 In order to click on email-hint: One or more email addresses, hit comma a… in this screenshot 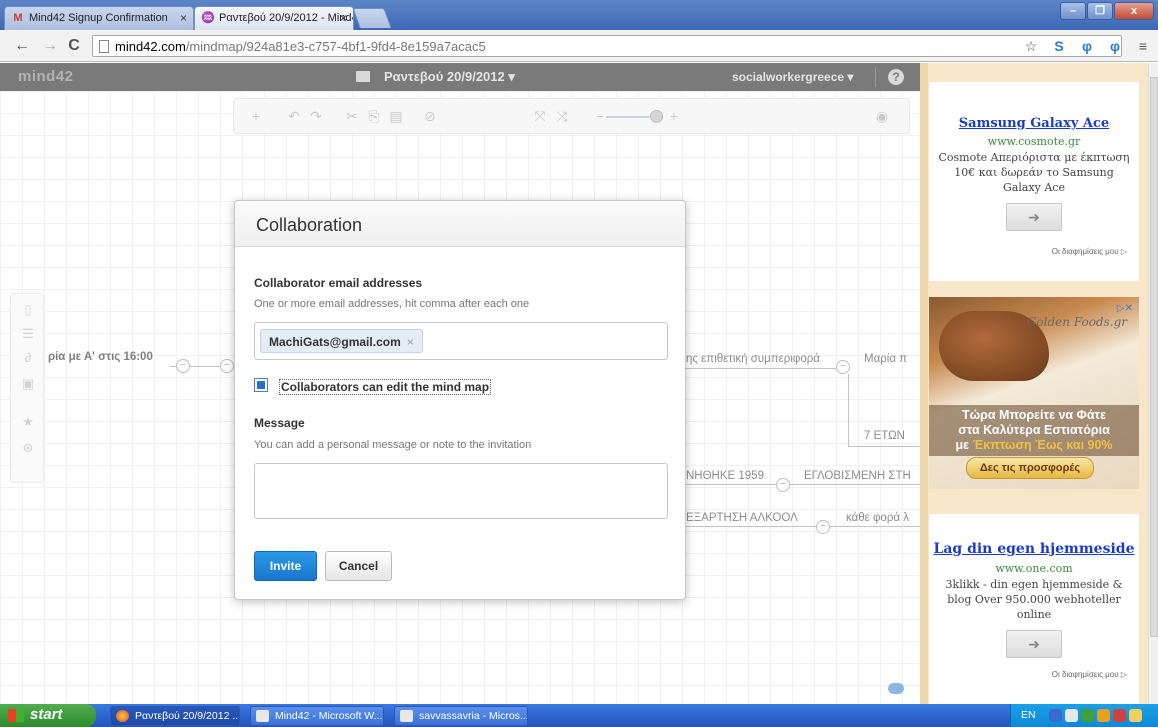, I will do `click(392, 304)`.